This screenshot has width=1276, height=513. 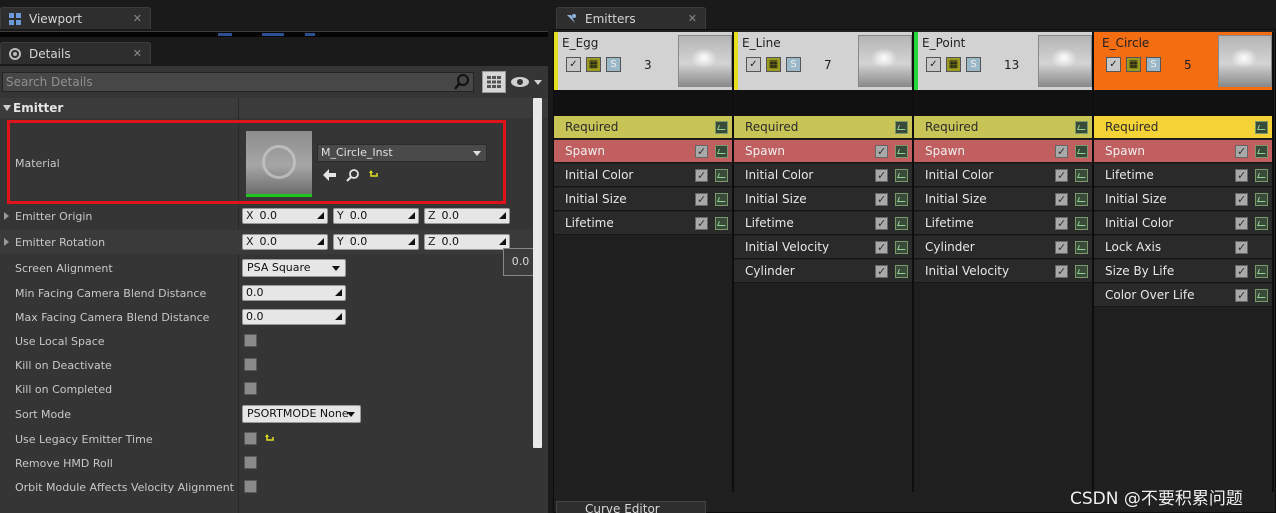 What do you see at coordinates (75, 53) in the screenshot?
I see `tab-details: Details ✕` at bounding box center [75, 53].